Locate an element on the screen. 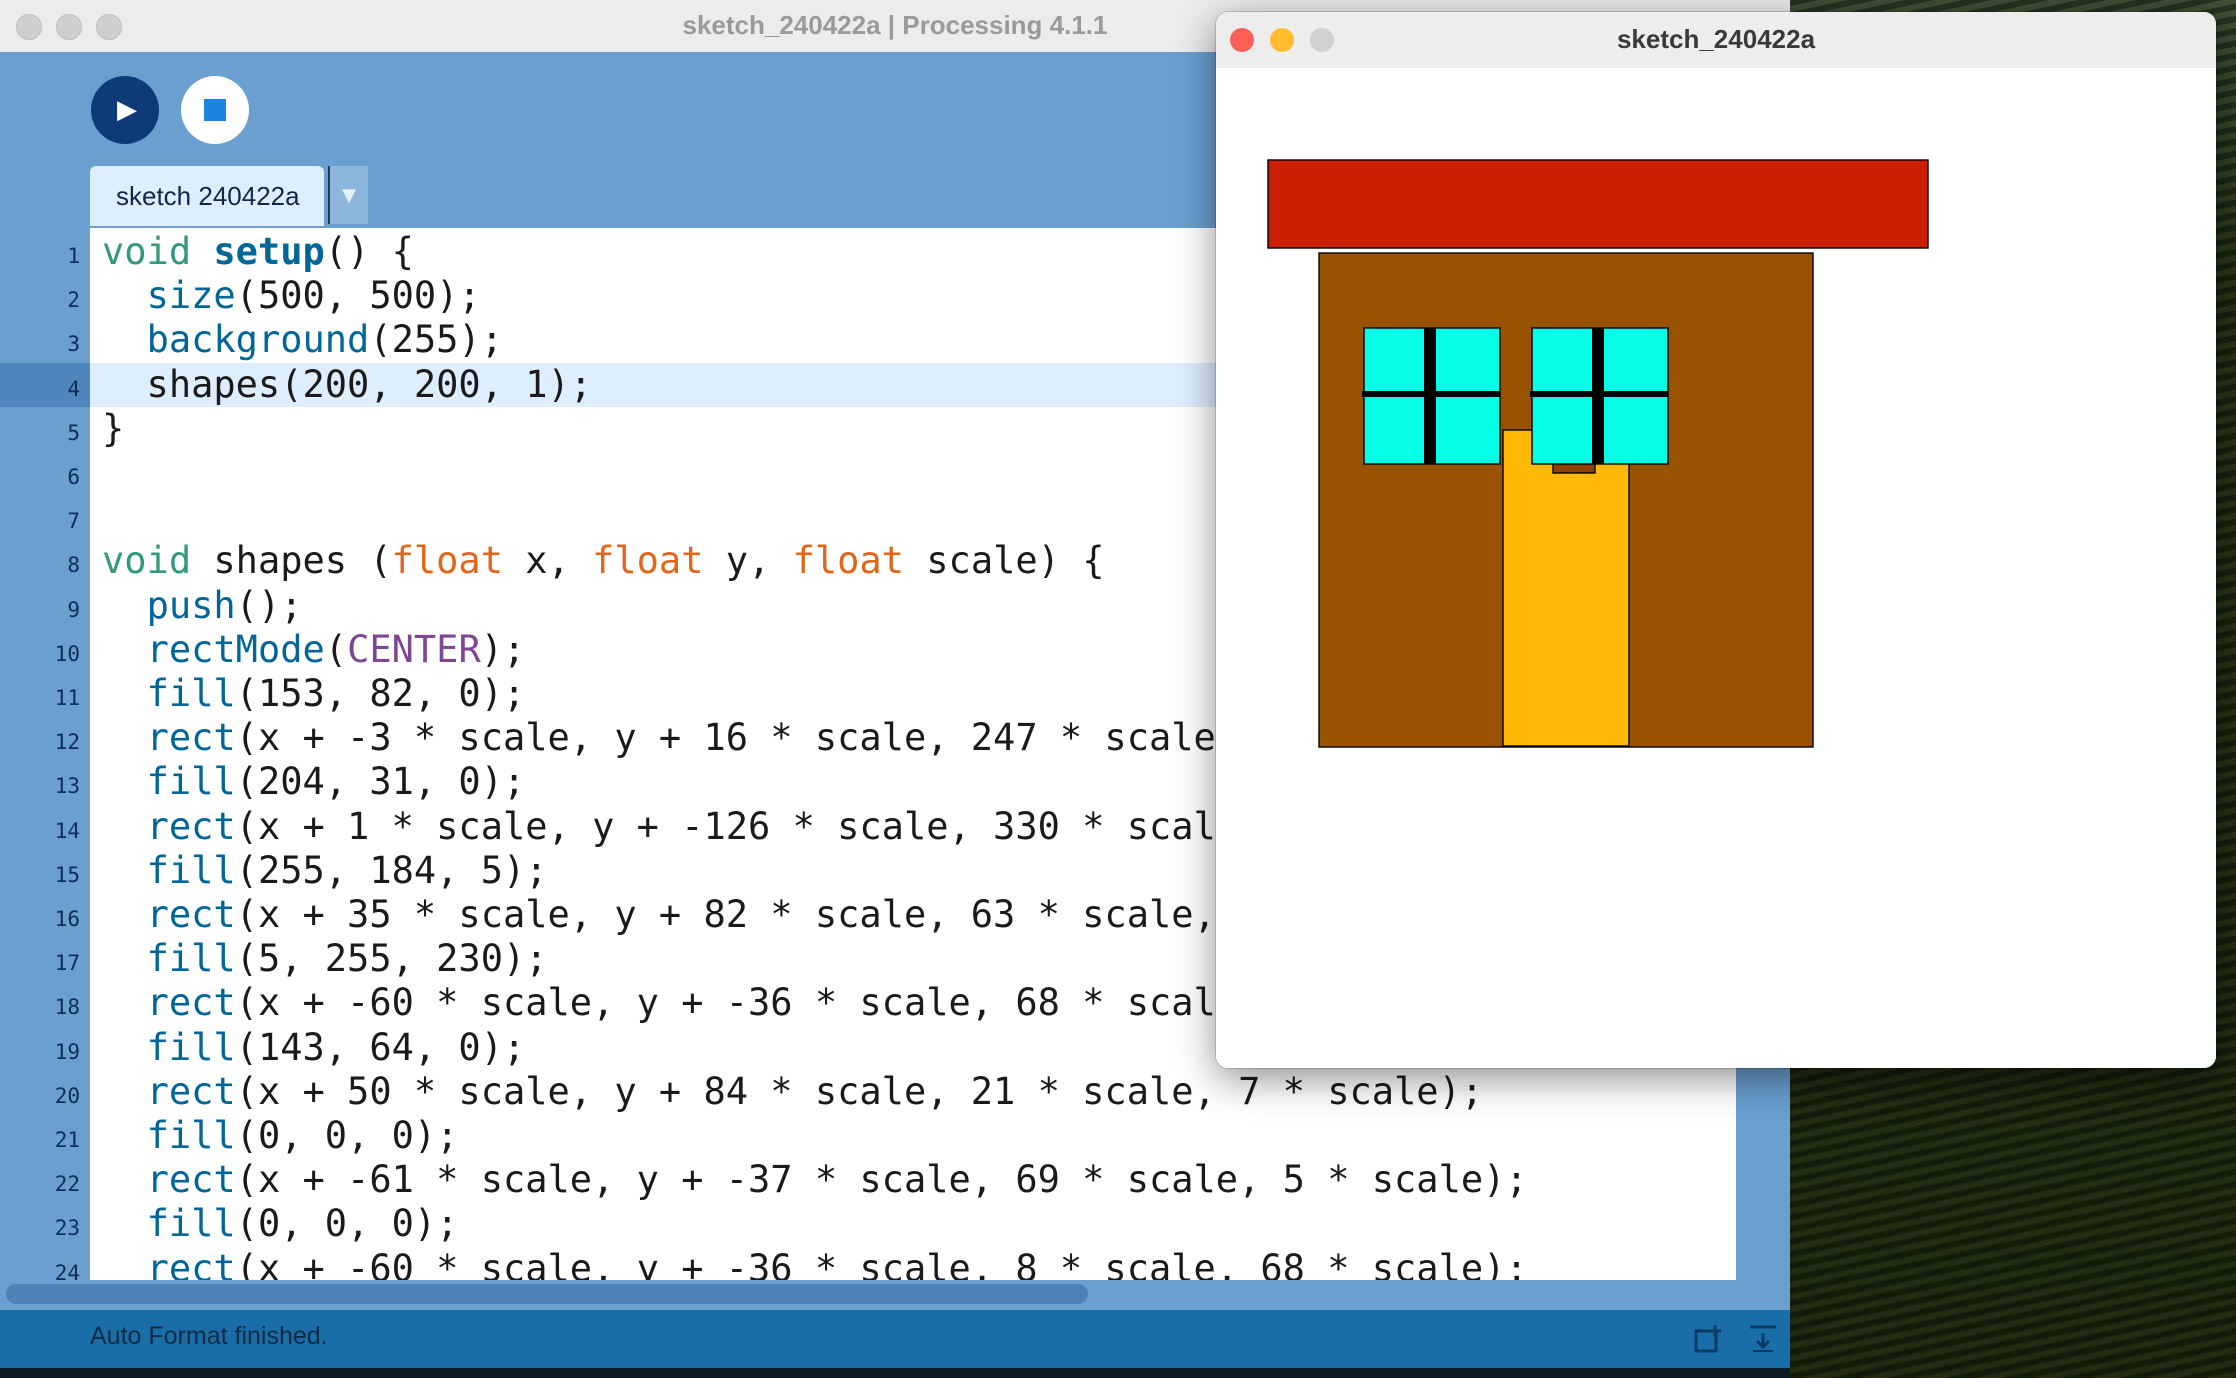 The image size is (2236, 1378). code-line: void setup() { is located at coordinates (258, 252).